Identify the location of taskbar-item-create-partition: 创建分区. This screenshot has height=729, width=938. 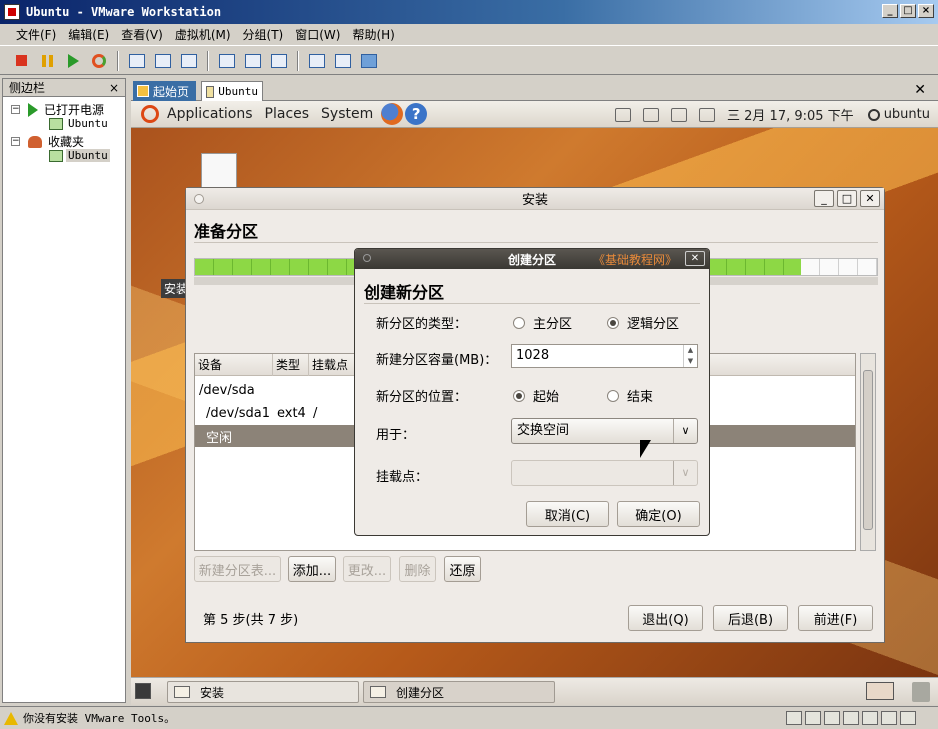
(459, 692).